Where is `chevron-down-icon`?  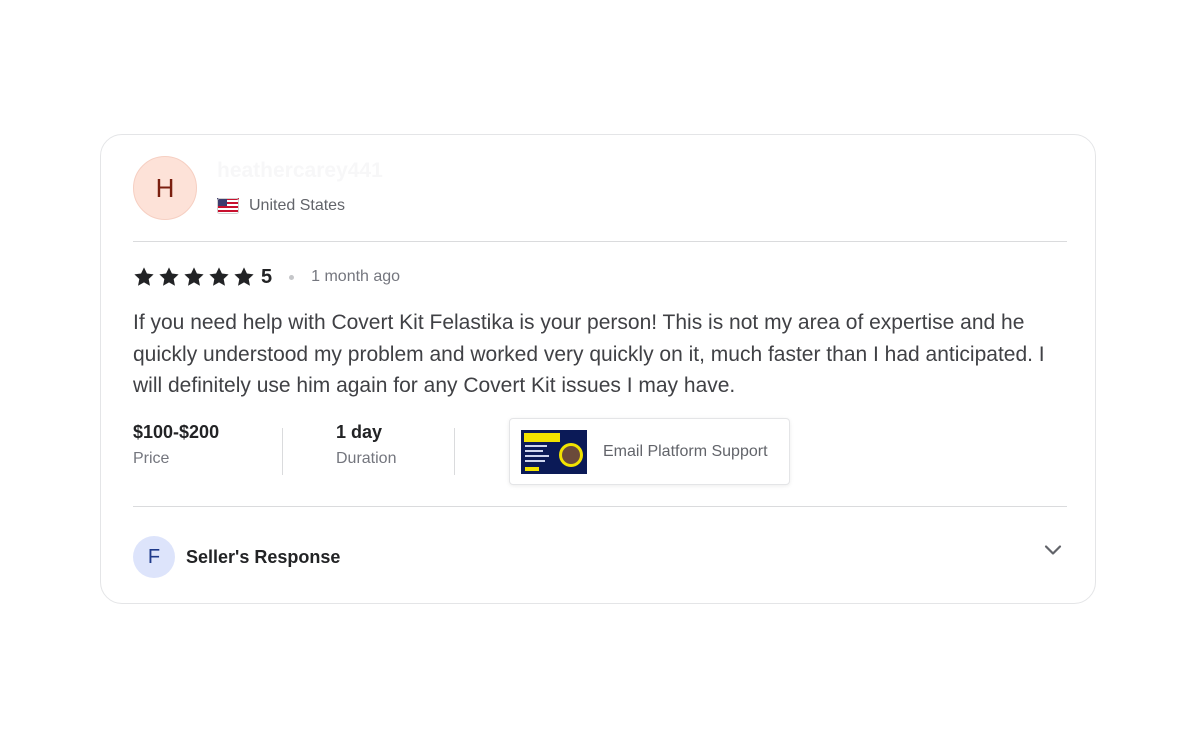 chevron-down-icon is located at coordinates (1053, 550).